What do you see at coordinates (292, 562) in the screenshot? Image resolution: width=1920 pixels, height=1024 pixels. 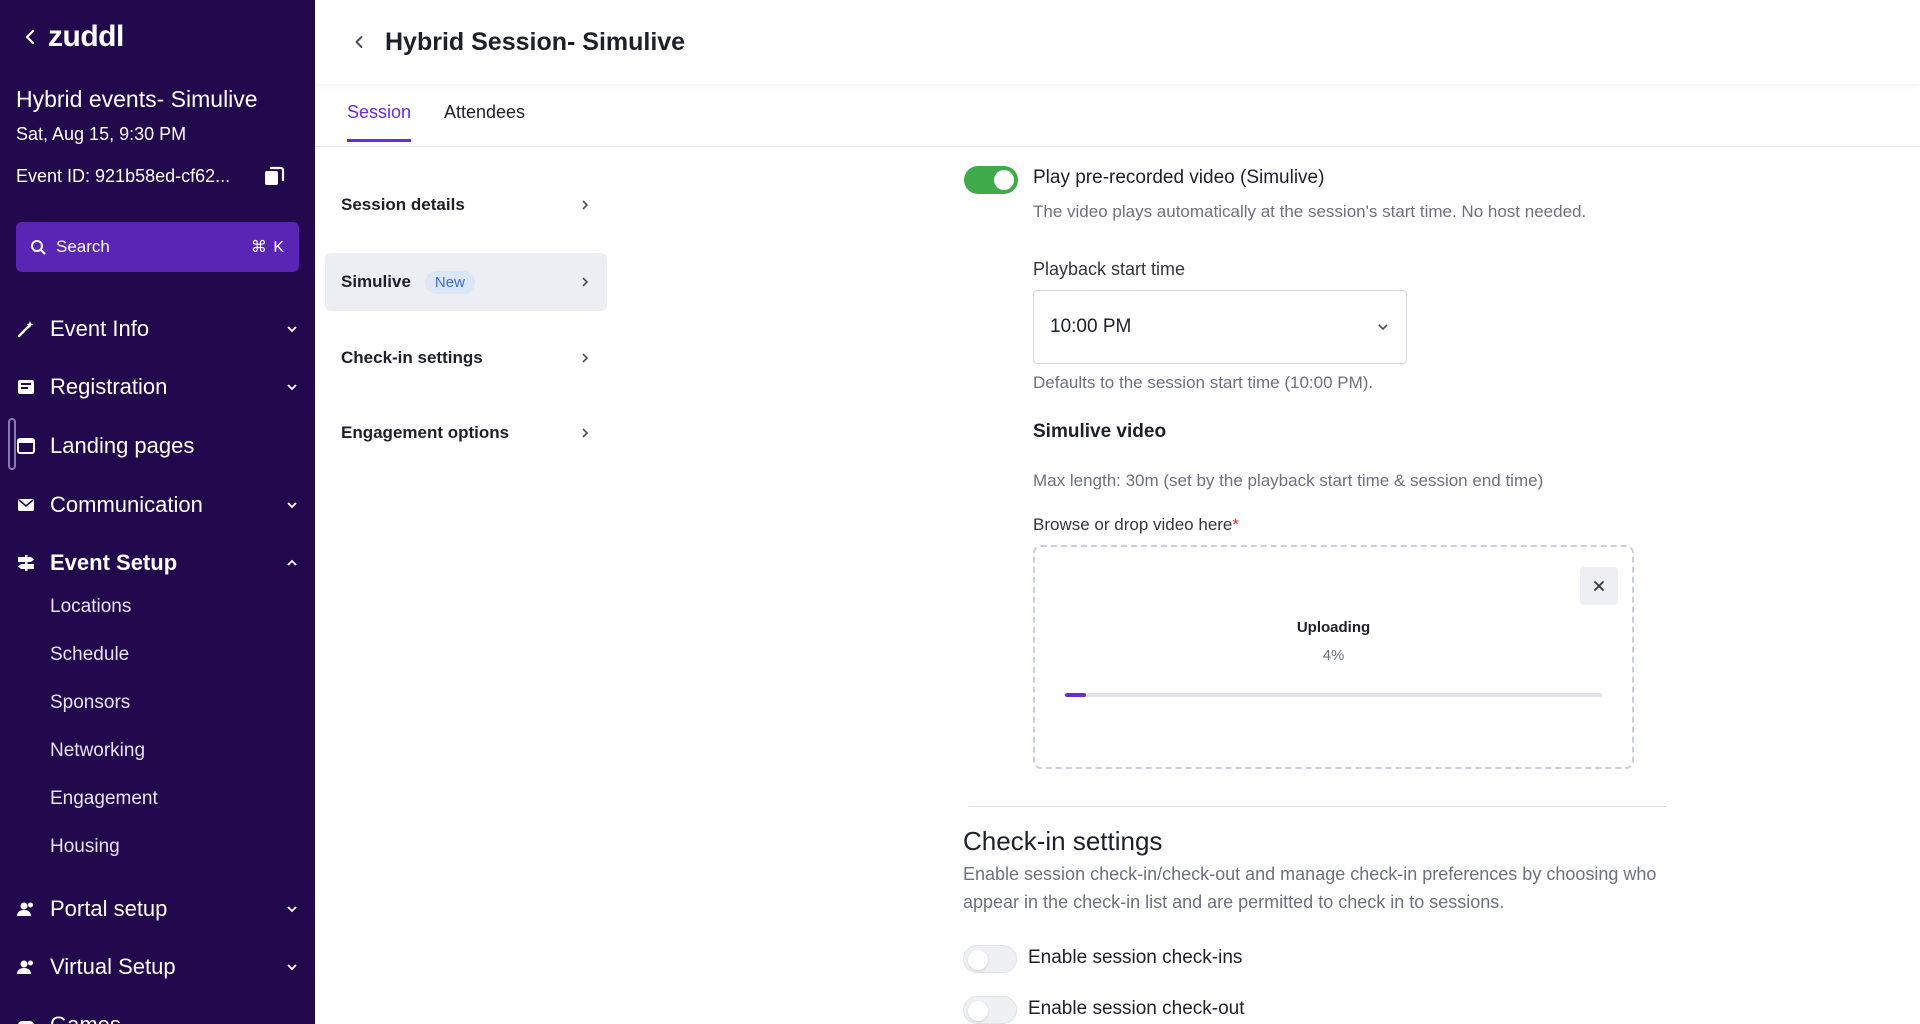 I see `chevron-up-icon` at bounding box center [292, 562].